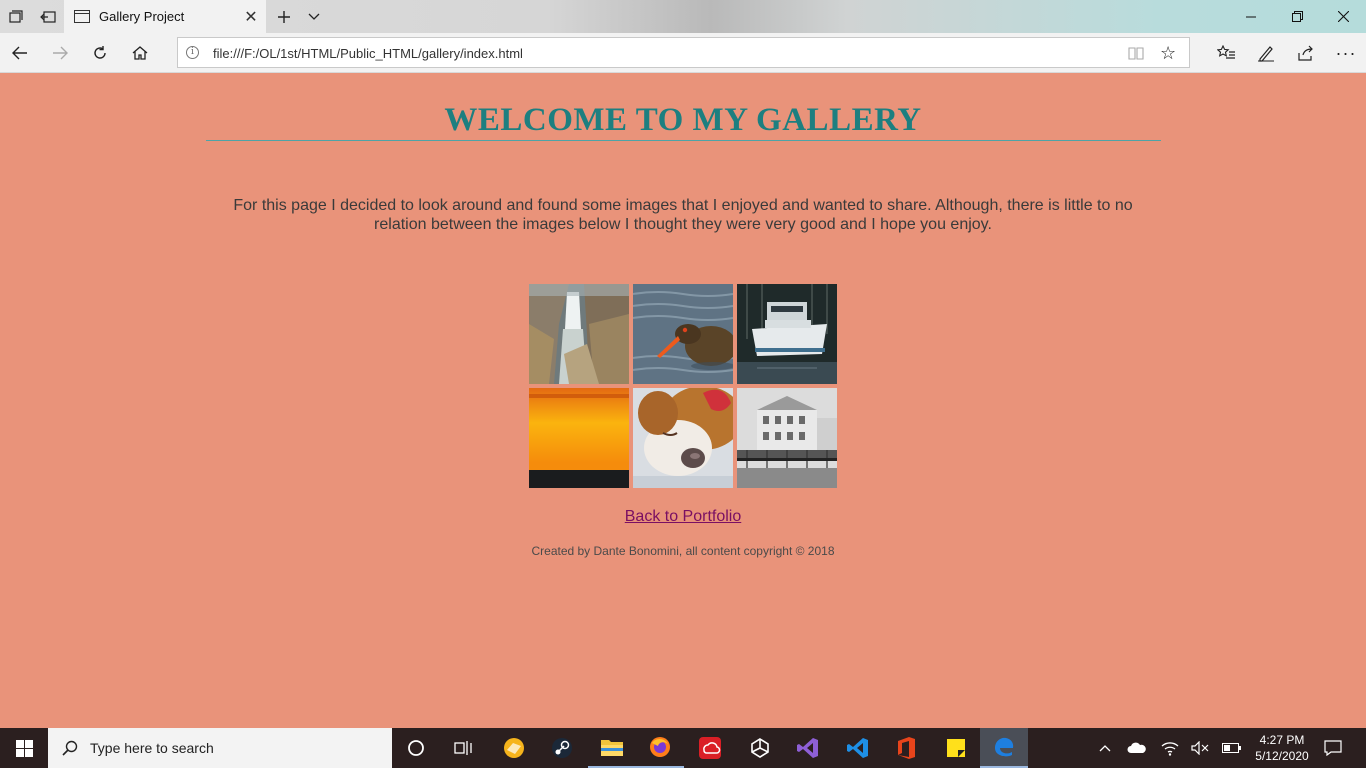 The image size is (1366, 768). I want to click on back-to-portfolio-container: Back to Portfolio, so click(683, 517).